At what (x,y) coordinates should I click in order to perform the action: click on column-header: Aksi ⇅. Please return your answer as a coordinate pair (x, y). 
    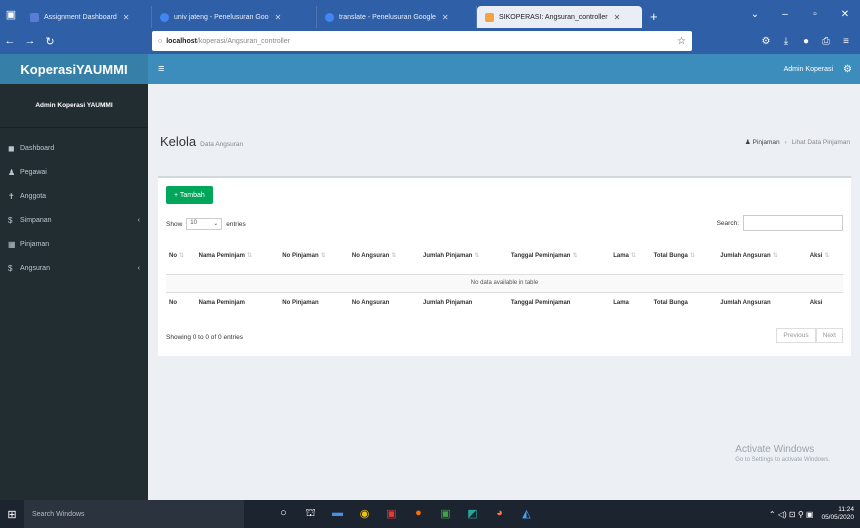
    Looking at the image, I should click on (824, 256).